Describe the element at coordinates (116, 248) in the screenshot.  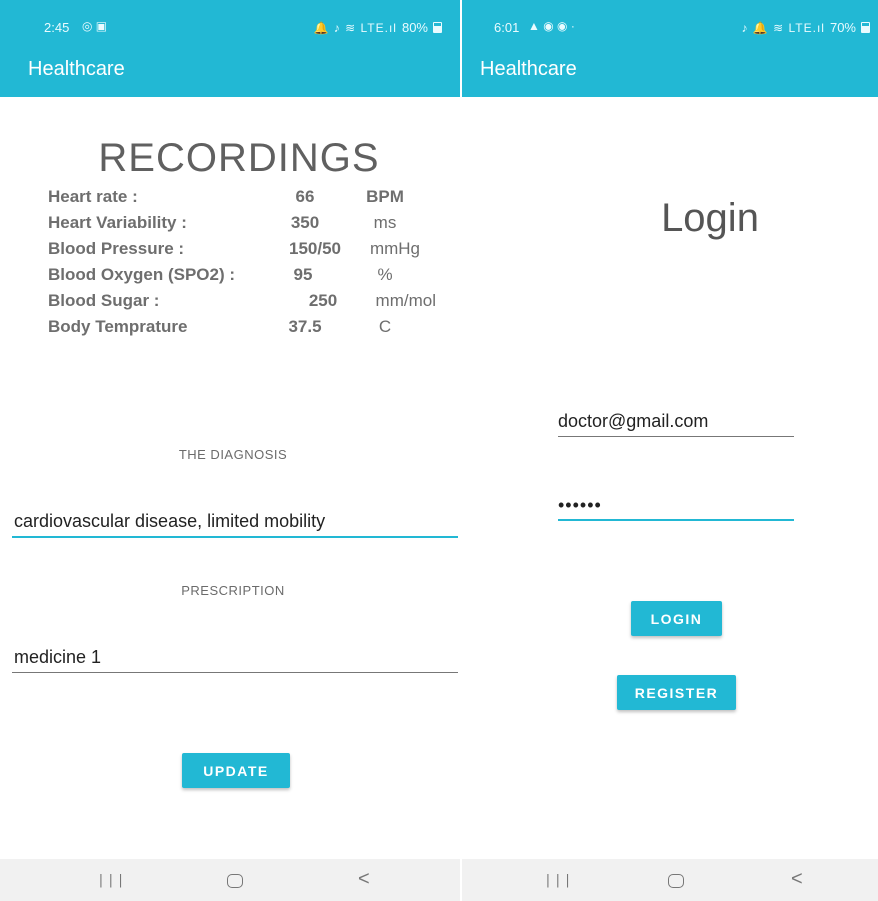
I see `recording-label: Blood Pressure :` at that location.